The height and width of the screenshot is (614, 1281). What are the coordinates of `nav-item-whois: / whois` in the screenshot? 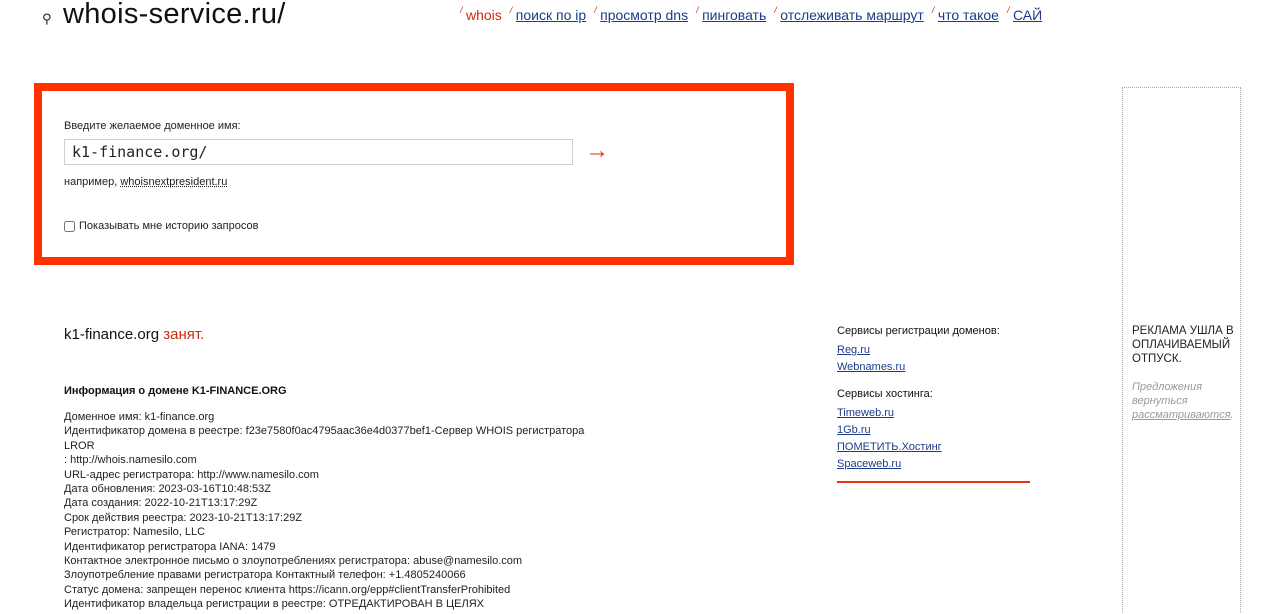 It's located at (481, 14).